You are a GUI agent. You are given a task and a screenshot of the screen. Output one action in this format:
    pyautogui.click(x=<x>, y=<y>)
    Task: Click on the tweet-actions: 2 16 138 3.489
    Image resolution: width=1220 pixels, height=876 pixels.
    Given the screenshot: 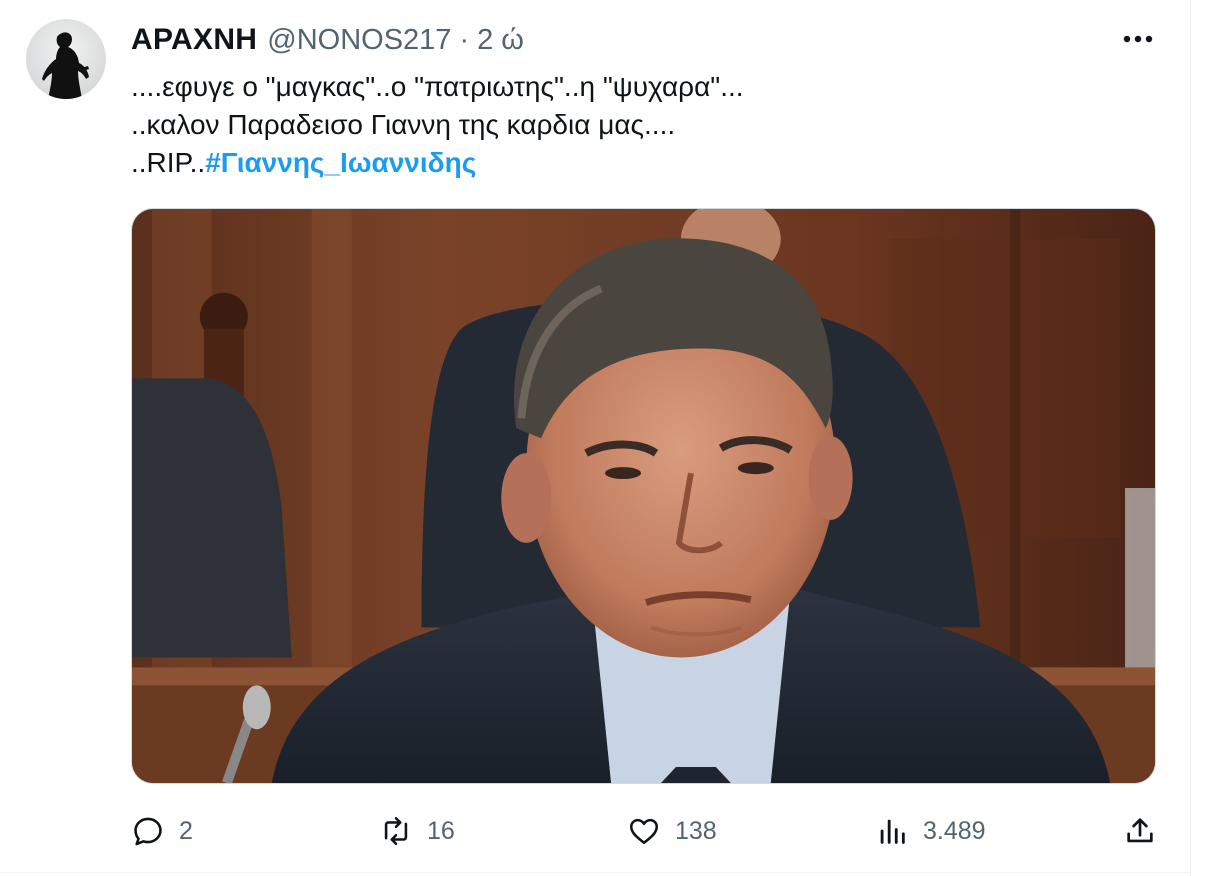 What is the action you would take?
    pyautogui.click(x=595, y=831)
    